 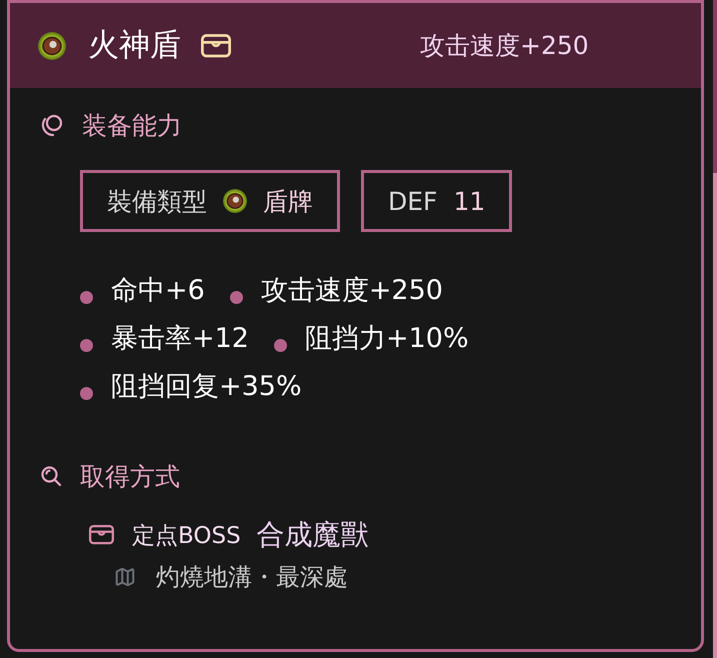 I want to click on source-type: 定点BOSS, so click(x=186, y=536).